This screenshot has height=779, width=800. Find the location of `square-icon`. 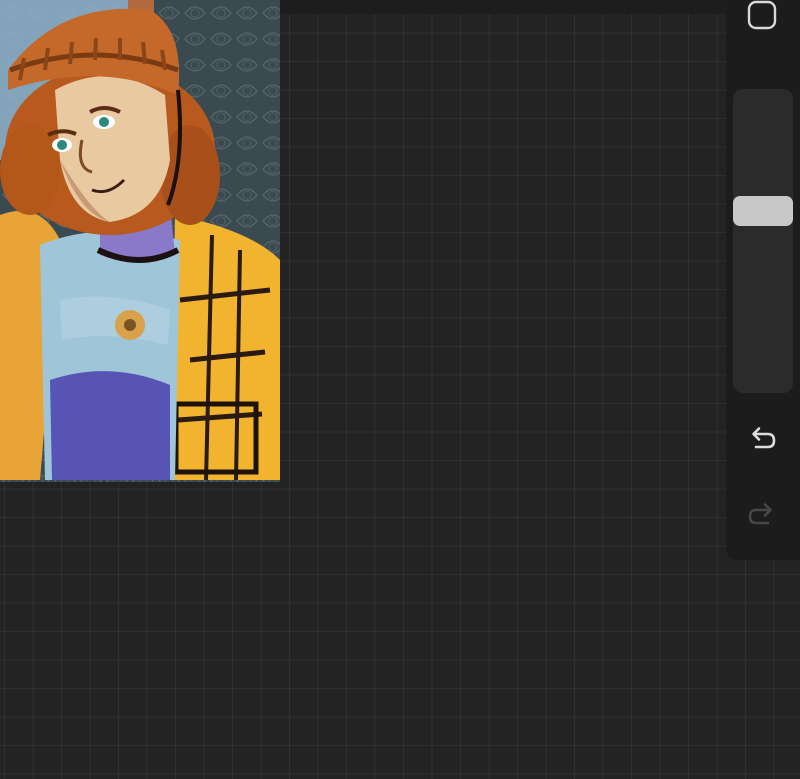

square-icon is located at coordinates (762, 15).